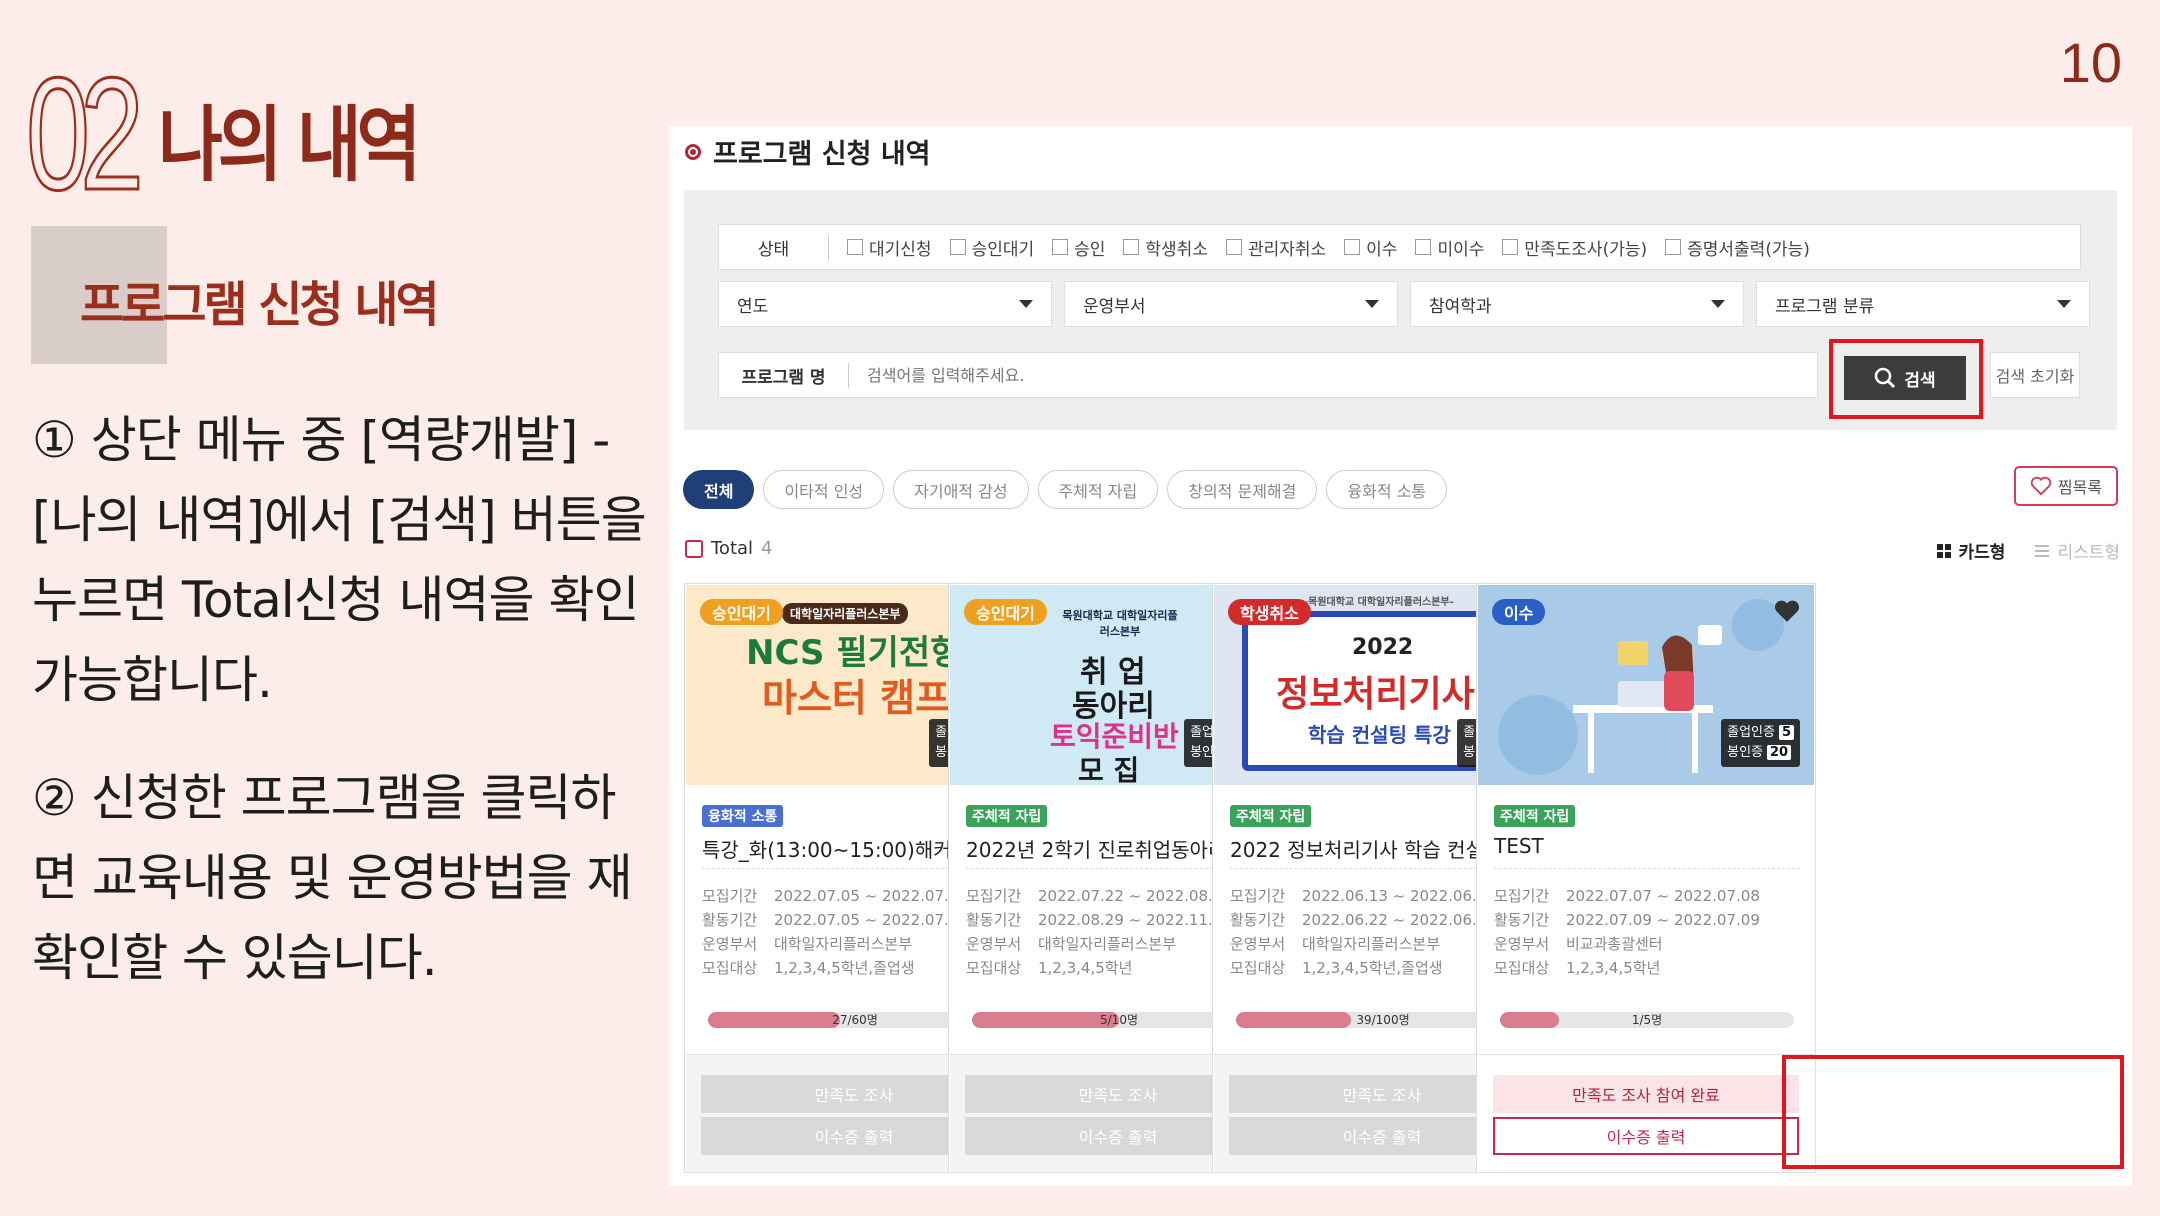  I want to click on select-label: 프로그램 분류, so click(1825, 306).